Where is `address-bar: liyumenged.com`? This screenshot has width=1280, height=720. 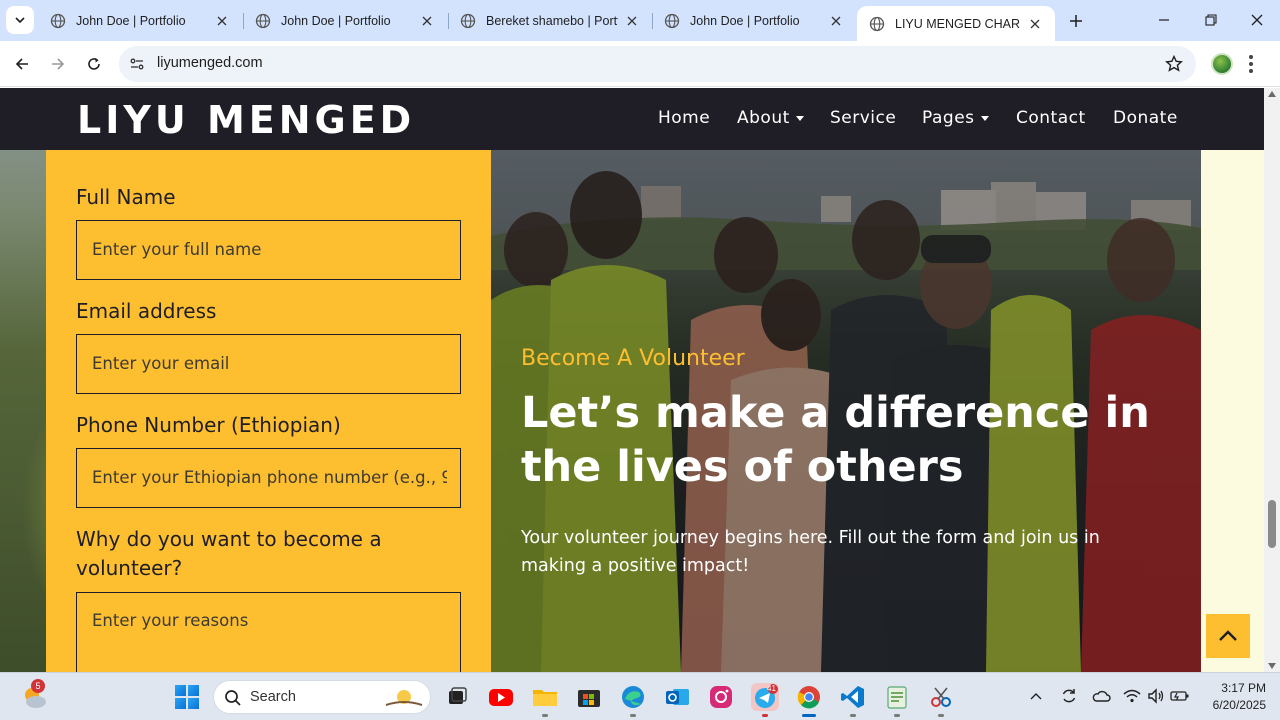 address-bar: liyumenged.com is located at coordinates (657, 64).